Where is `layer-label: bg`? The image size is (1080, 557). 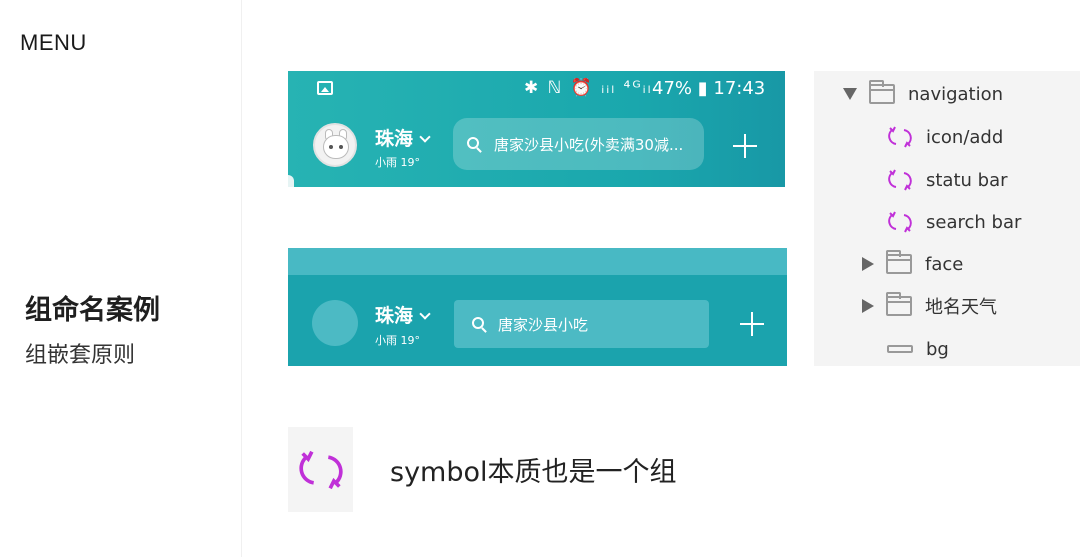 layer-label: bg is located at coordinates (937, 349).